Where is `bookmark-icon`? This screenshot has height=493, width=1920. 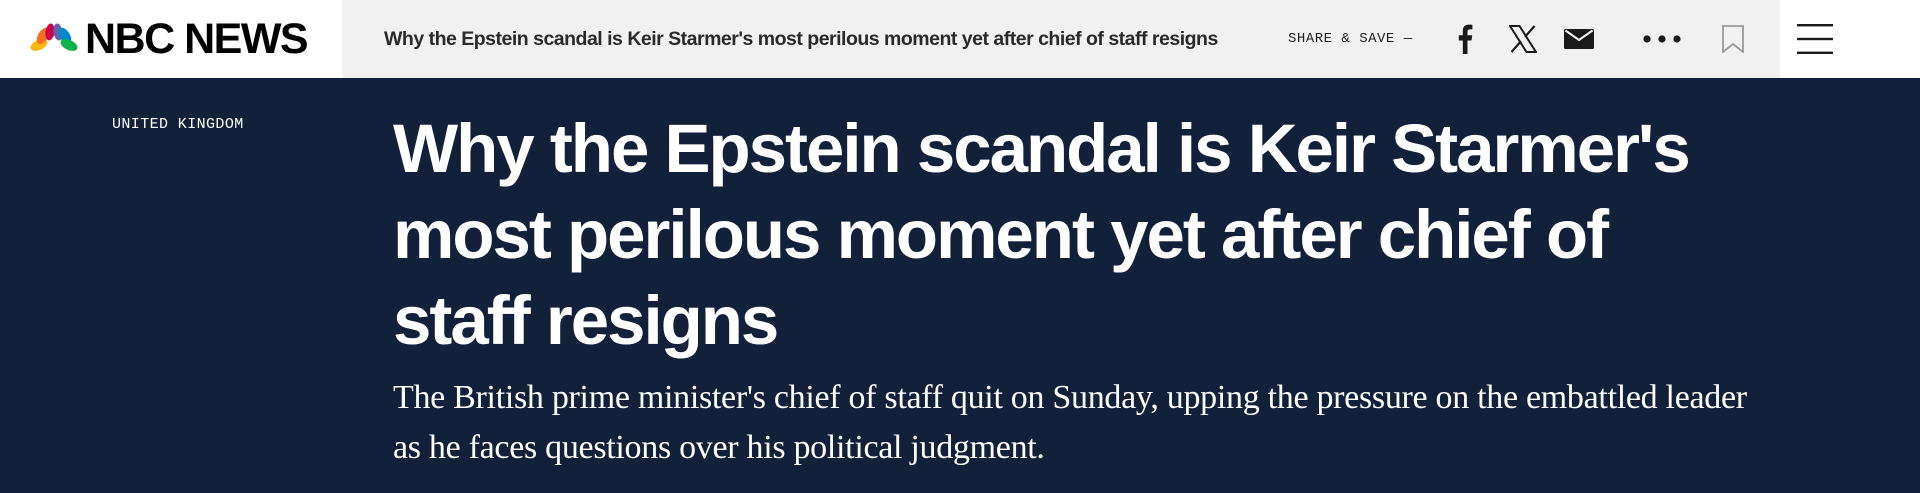 bookmark-icon is located at coordinates (1733, 39).